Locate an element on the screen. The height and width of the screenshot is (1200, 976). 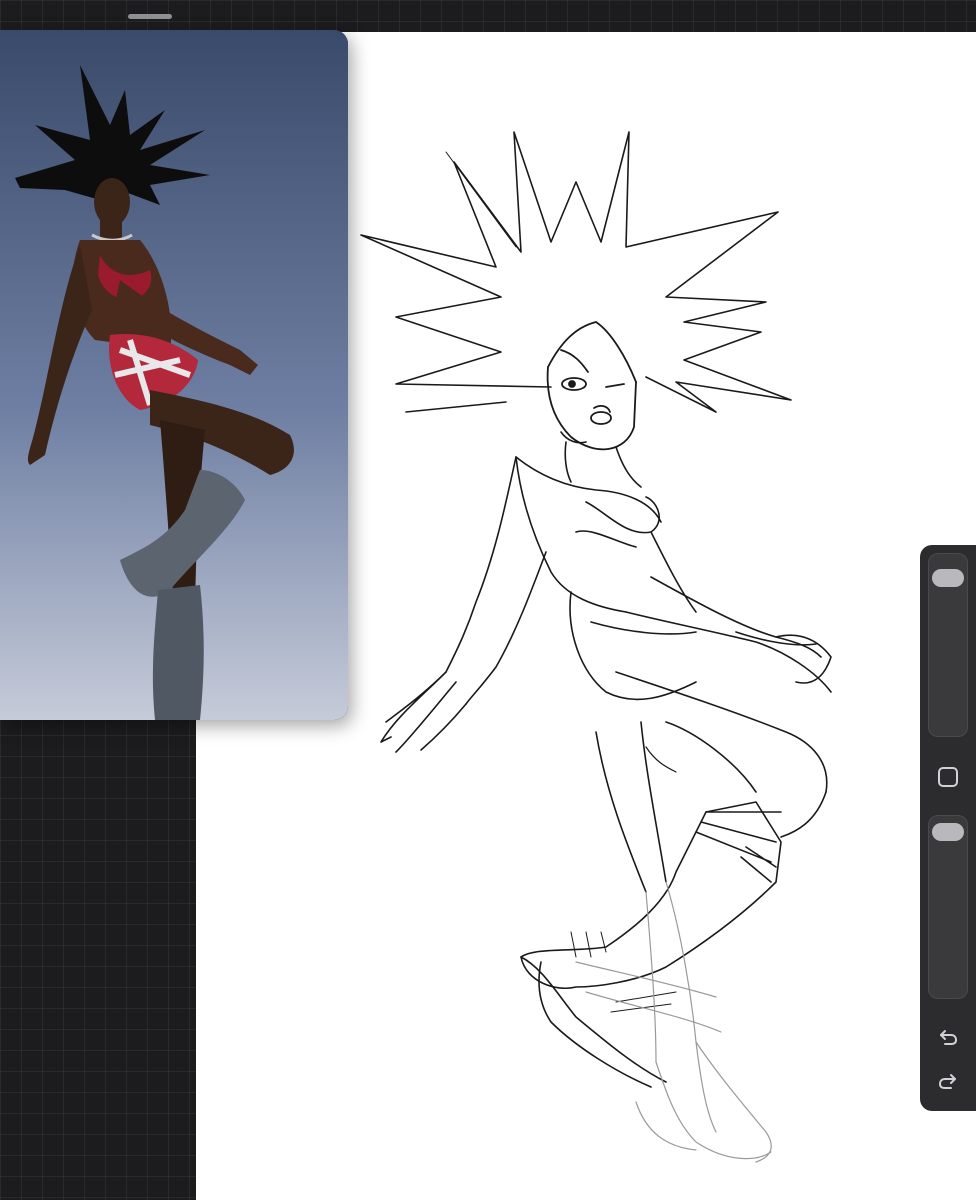
redo-arrow-icon is located at coordinates (947, 1081).